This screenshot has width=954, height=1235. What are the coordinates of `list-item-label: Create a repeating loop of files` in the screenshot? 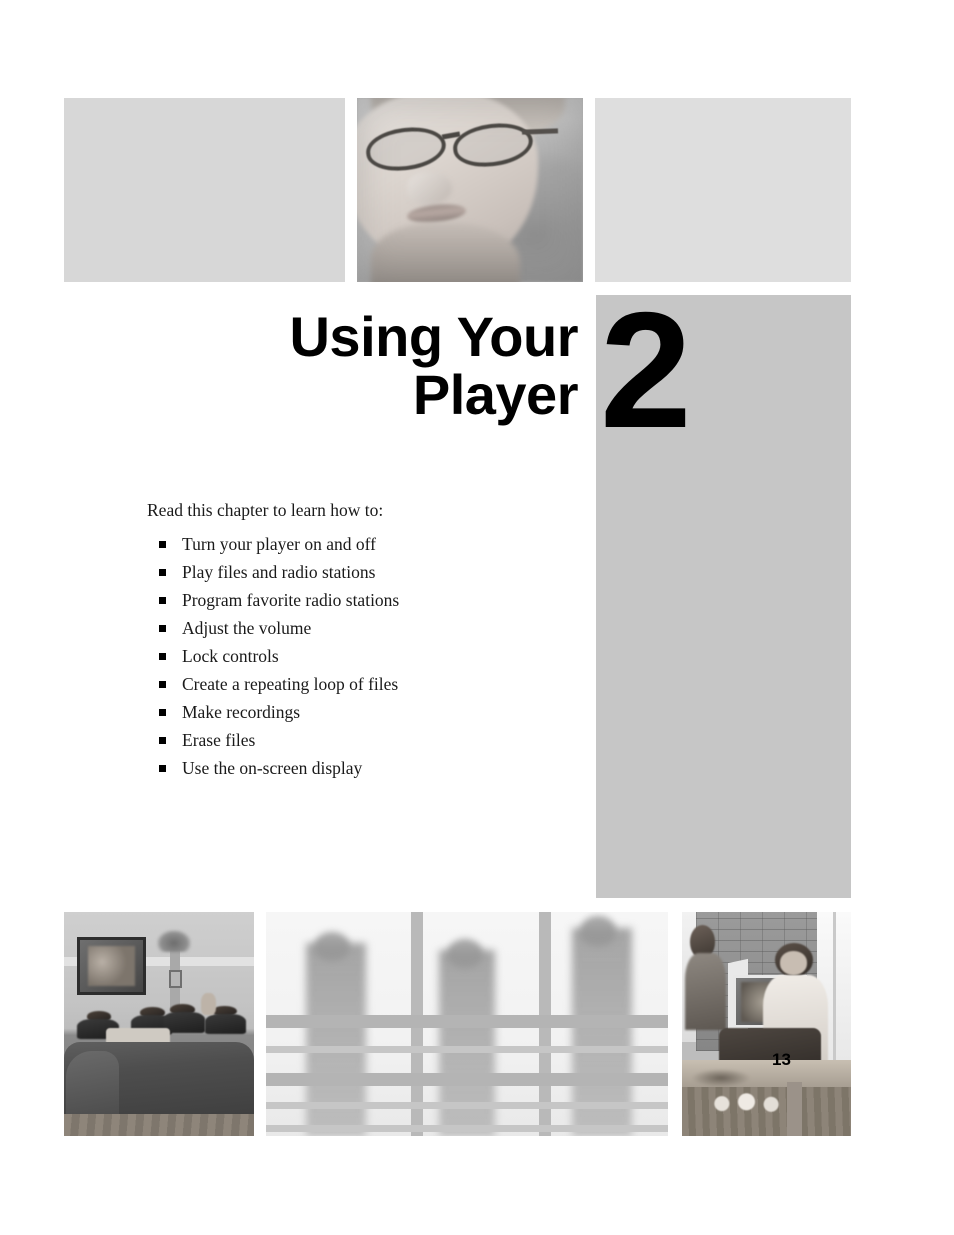 It's located at (290, 684).